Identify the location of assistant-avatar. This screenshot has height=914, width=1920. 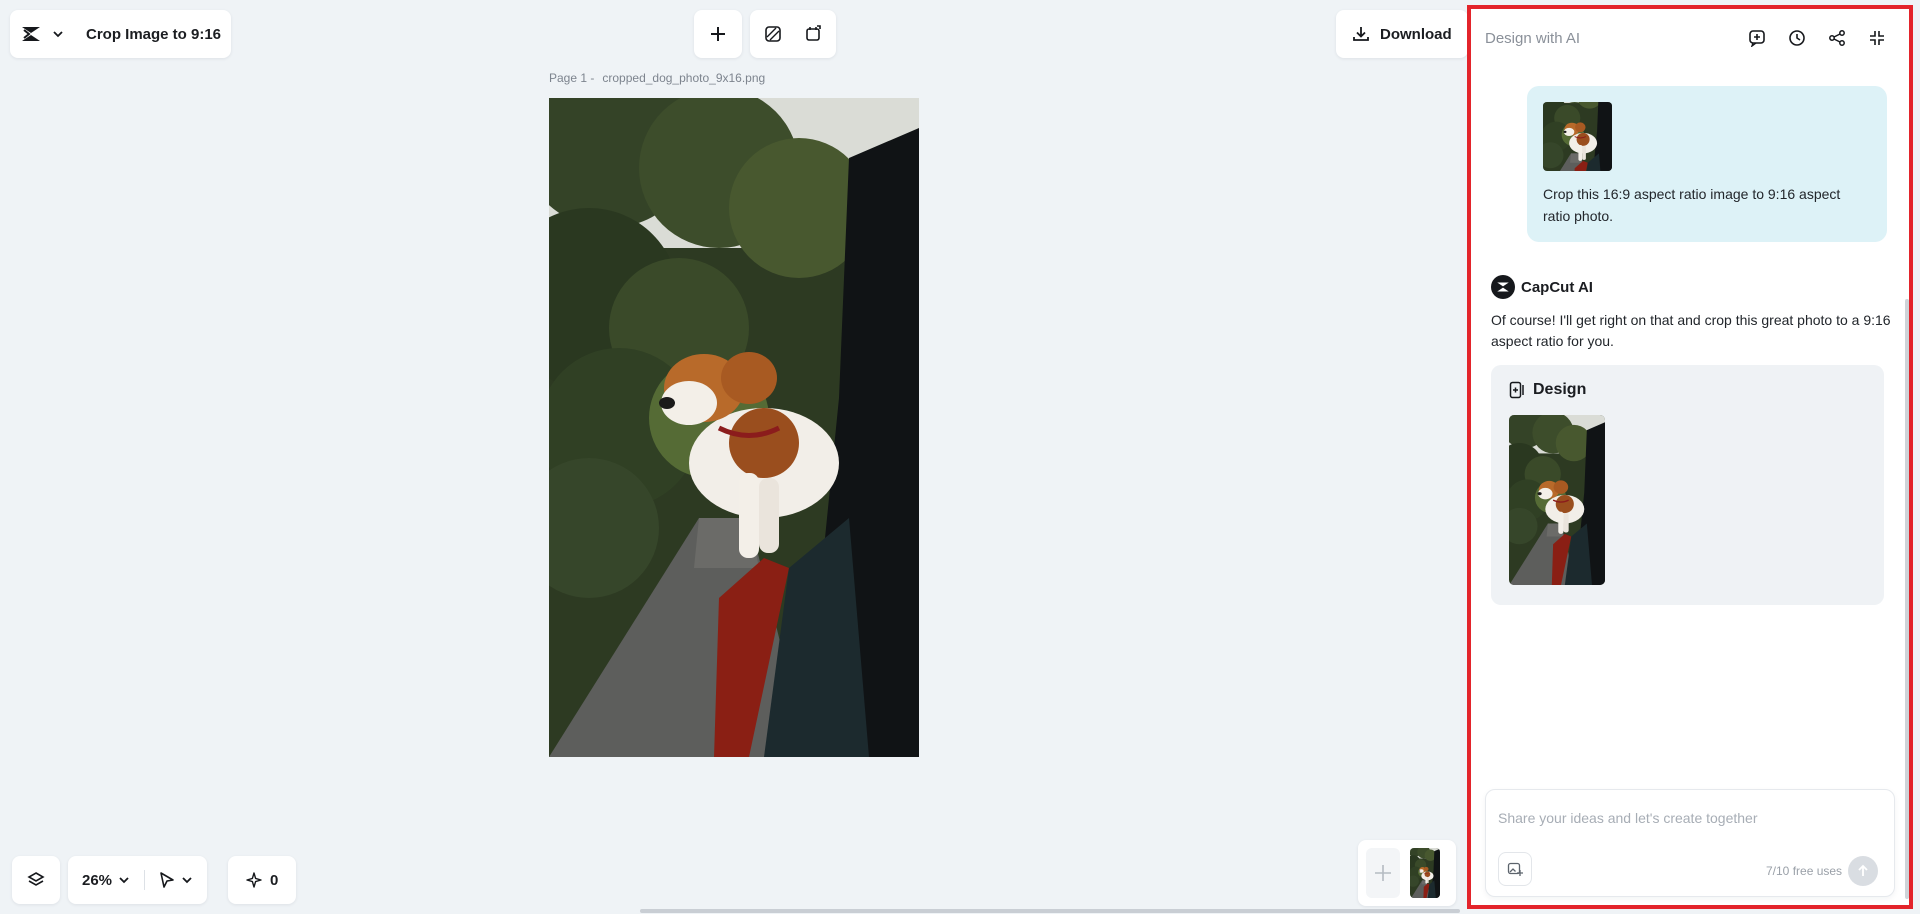
(1503, 287).